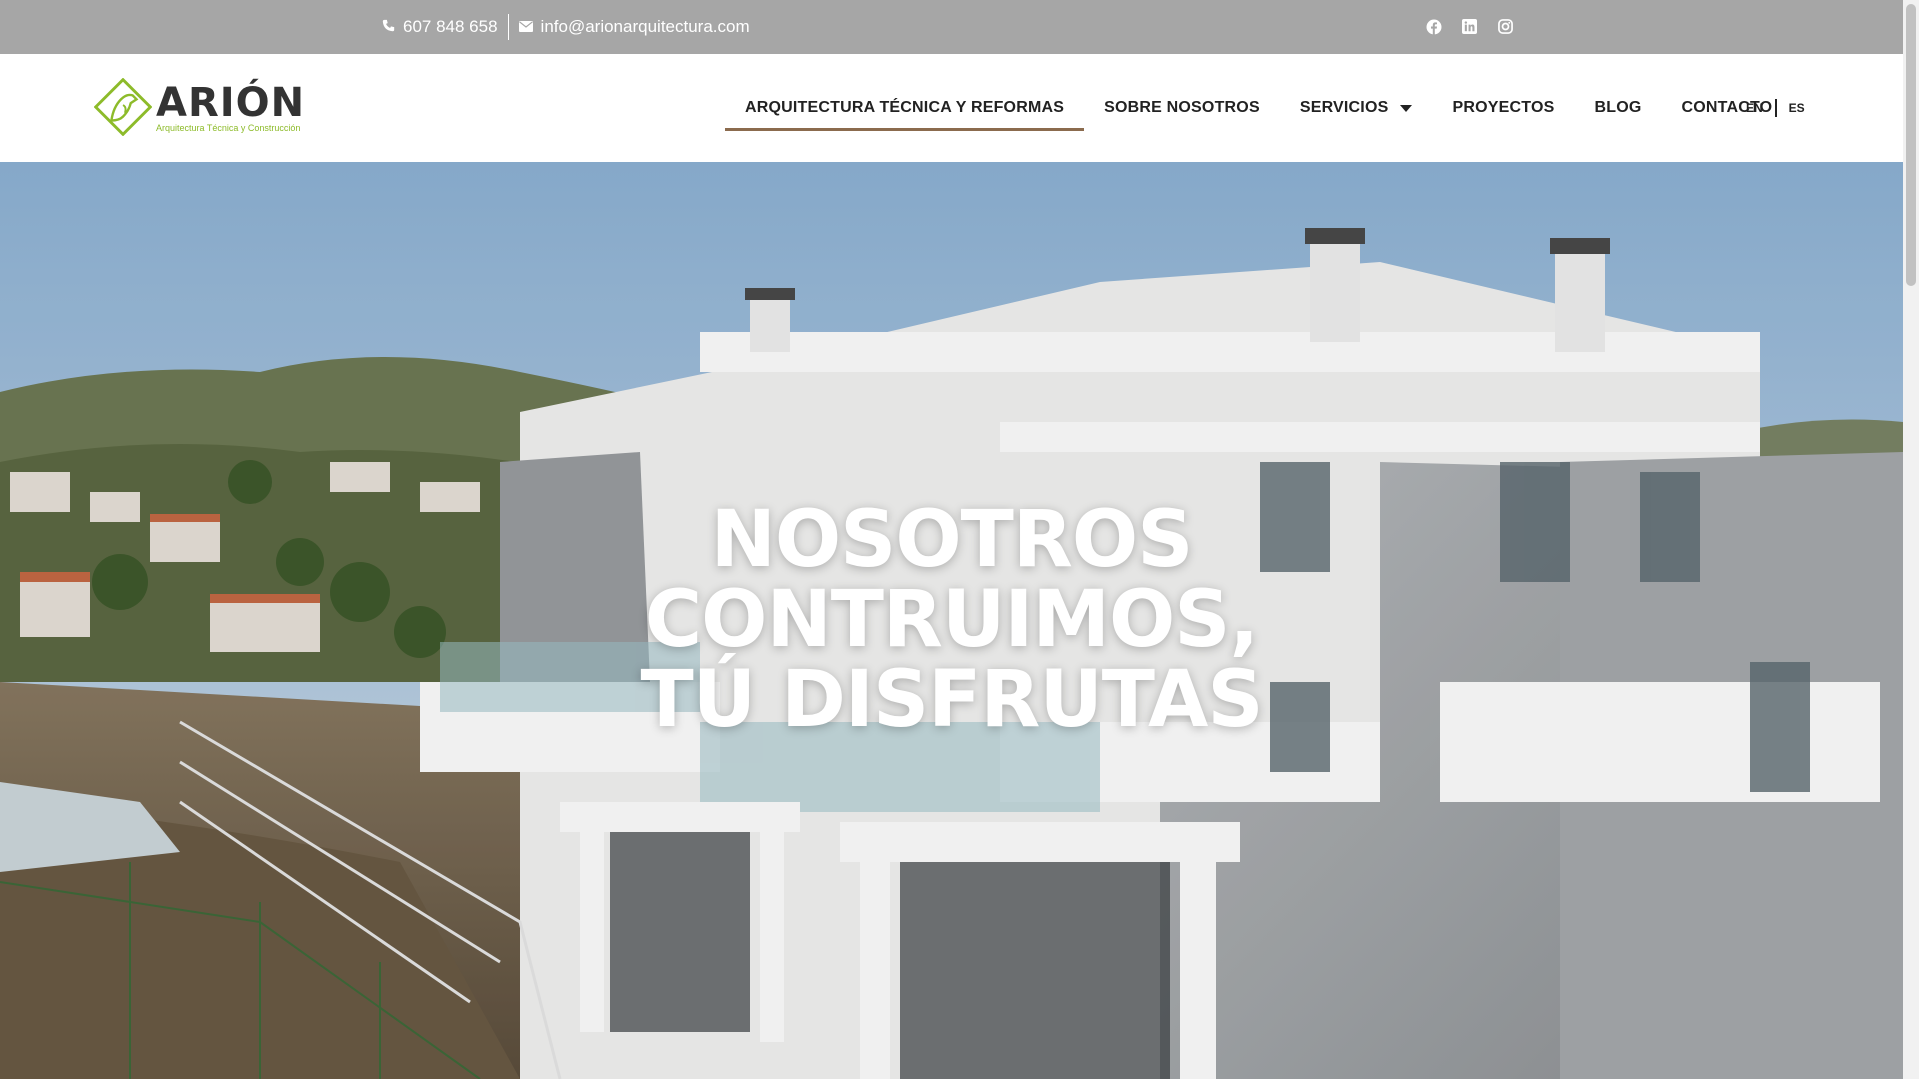 This screenshot has width=1919, height=1079. I want to click on language-switcher: EN ES, so click(1775, 108).